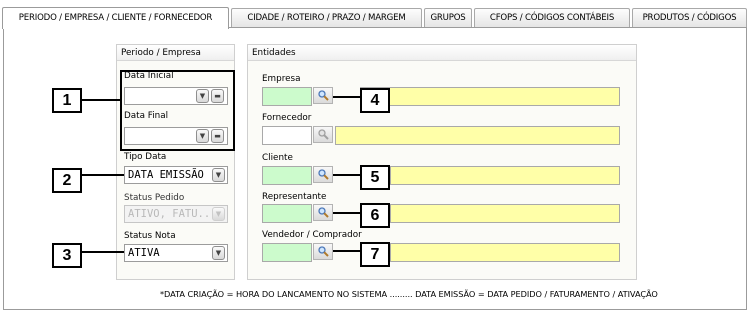 The height and width of the screenshot is (315, 750). Describe the element at coordinates (375, 254) in the screenshot. I see `callout-7: 7` at that location.